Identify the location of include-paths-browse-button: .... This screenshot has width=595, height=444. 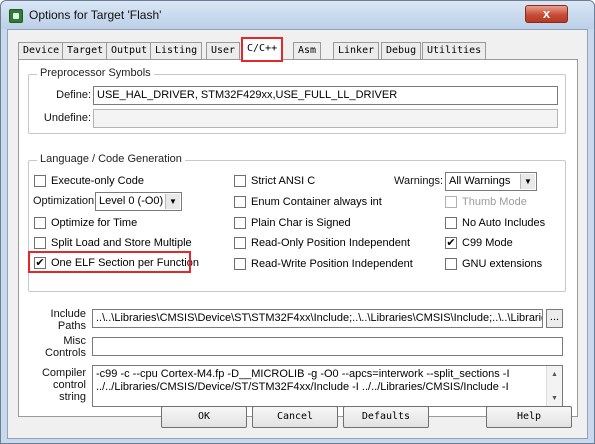
(554, 318).